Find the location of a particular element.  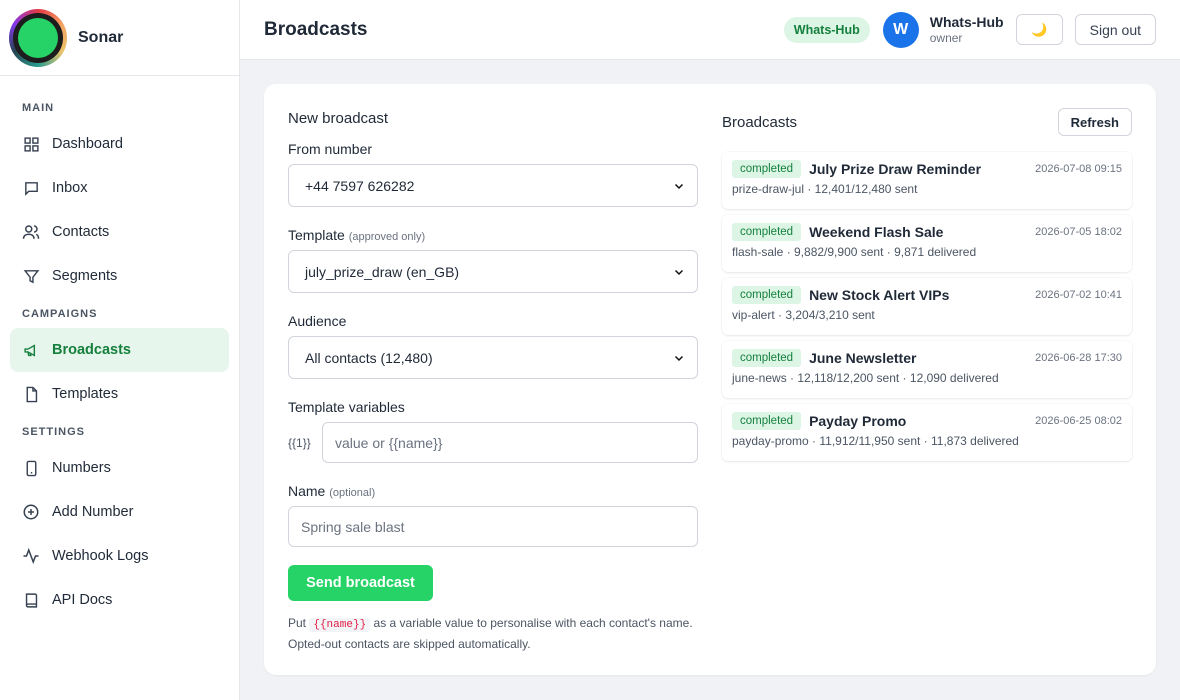

template-label: Template (approved only) is located at coordinates (357, 235).